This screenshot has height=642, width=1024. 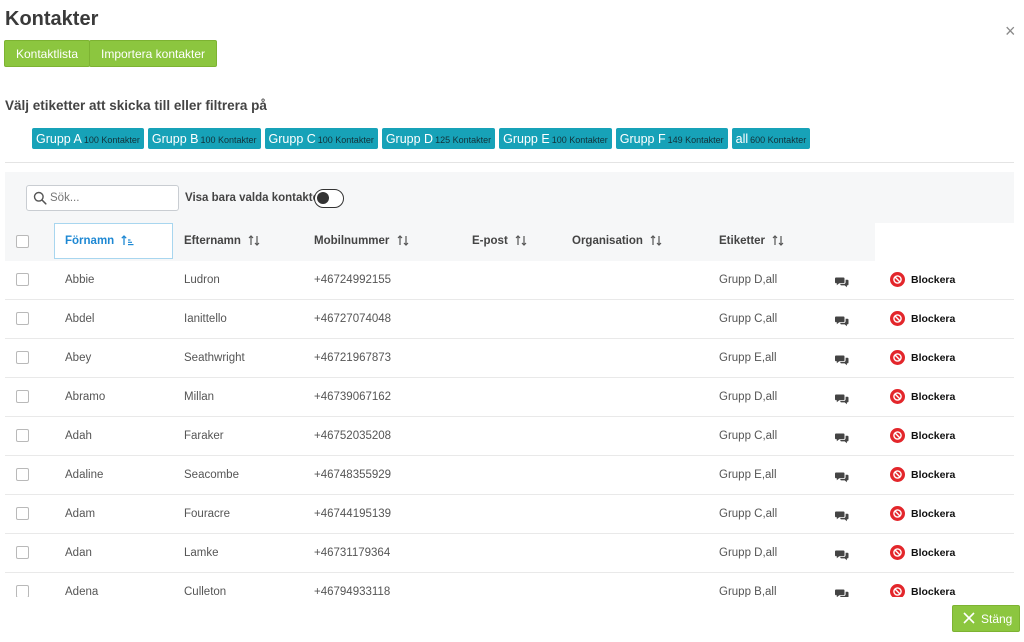 What do you see at coordinates (607, 241) in the screenshot?
I see `column-label: Organisation` at bounding box center [607, 241].